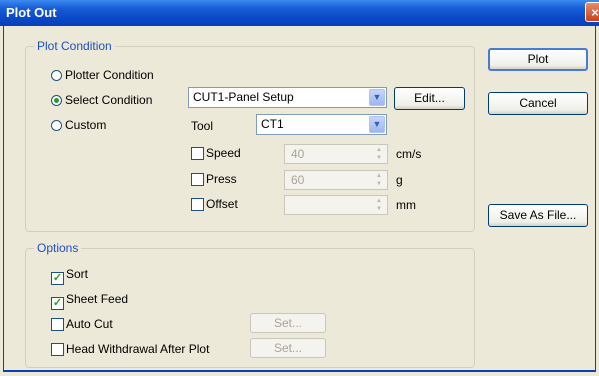  Describe the element at coordinates (77, 274) in the screenshot. I see `sort-label: Sort` at that location.